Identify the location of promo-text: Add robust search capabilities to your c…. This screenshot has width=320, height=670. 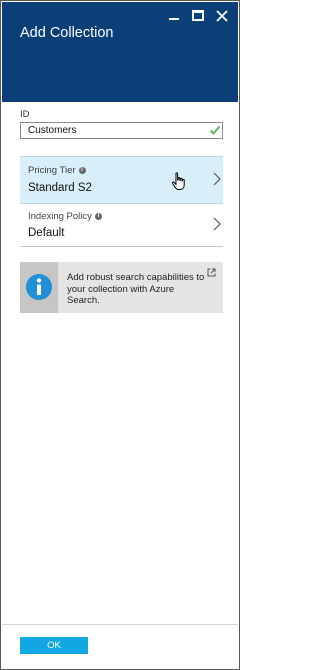
(136, 289).